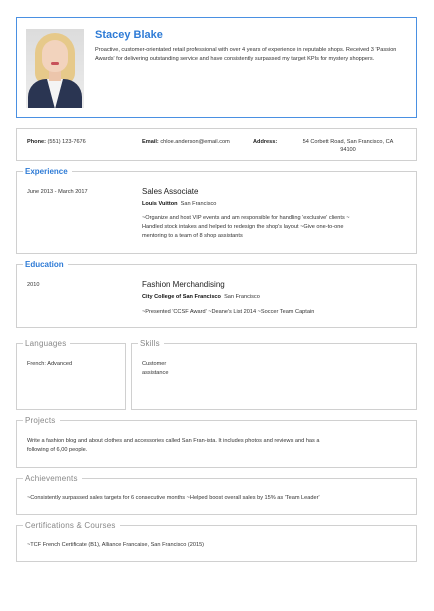 The width and height of the screenshot is (434, 611). Describe the element at coordinates (195, 142) in the screenshot. I see `email-value: chloe.anderson@email.com` at that location.